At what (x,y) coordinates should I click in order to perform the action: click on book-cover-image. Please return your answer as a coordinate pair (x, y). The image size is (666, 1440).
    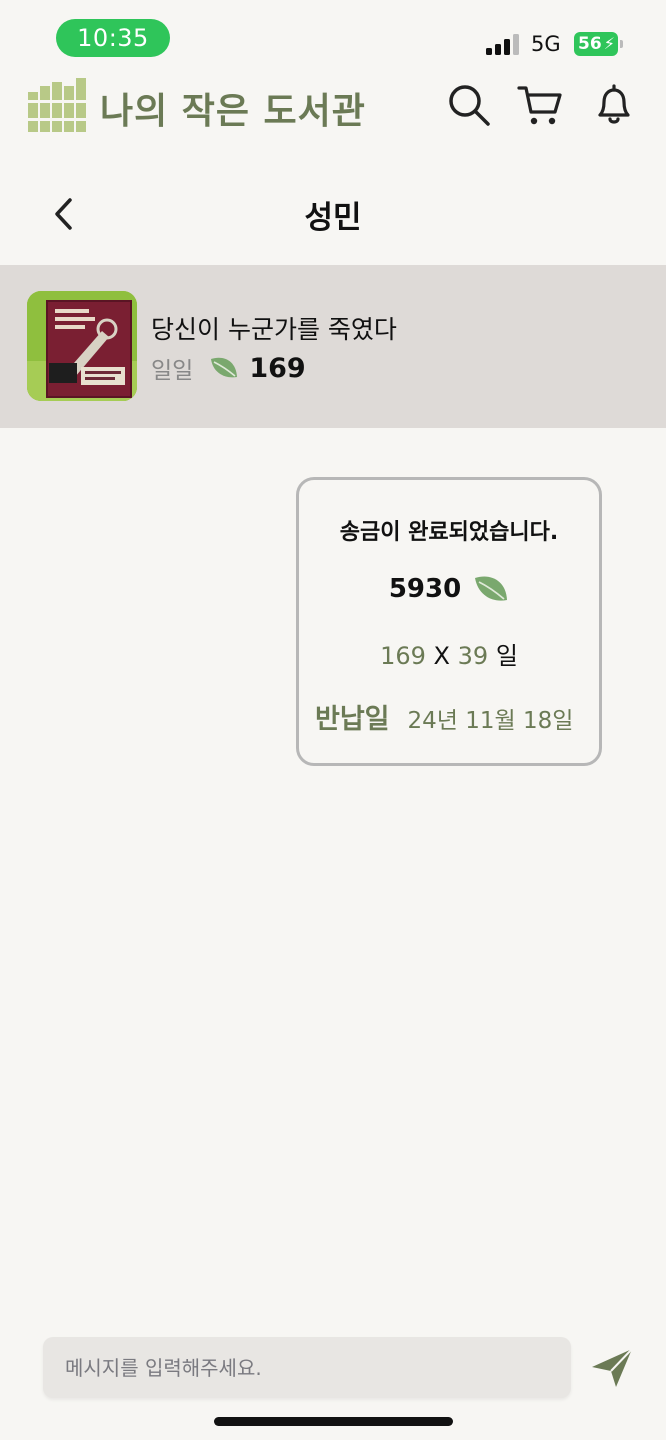
    Looking at the image, I should click on (82, 346).